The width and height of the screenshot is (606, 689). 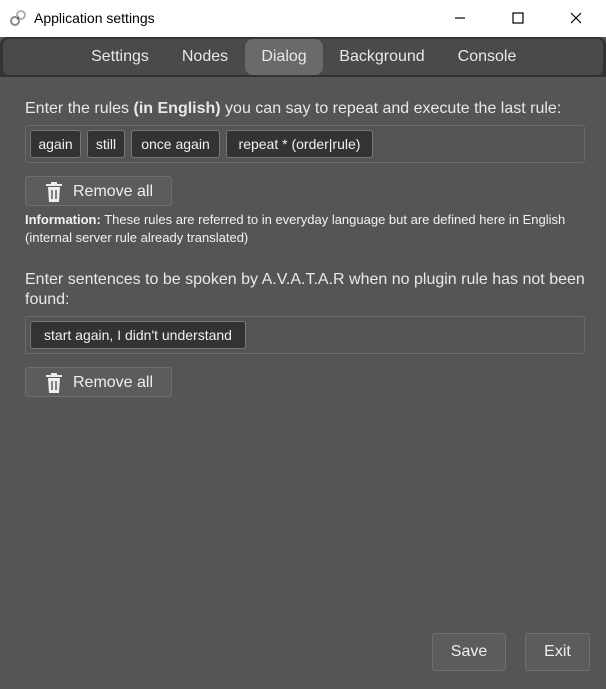 I want to click on remove-all-rules-button: Remove all, so click(x=98, y=191).